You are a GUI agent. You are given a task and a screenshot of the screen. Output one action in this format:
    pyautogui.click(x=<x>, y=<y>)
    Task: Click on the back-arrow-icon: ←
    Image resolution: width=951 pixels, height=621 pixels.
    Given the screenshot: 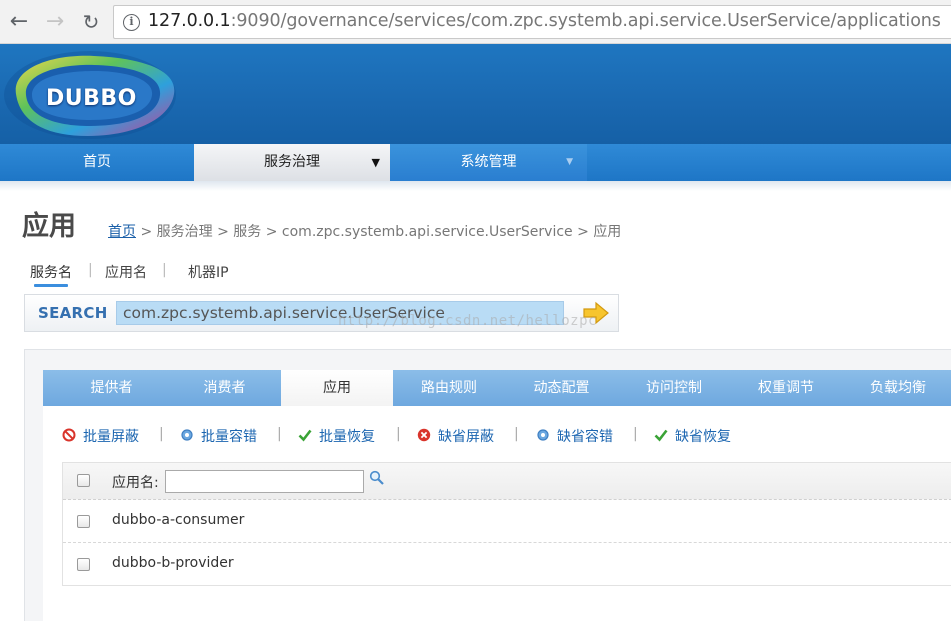 What is the action you would take?
    pyautogui.click(x=19, y=22)
    